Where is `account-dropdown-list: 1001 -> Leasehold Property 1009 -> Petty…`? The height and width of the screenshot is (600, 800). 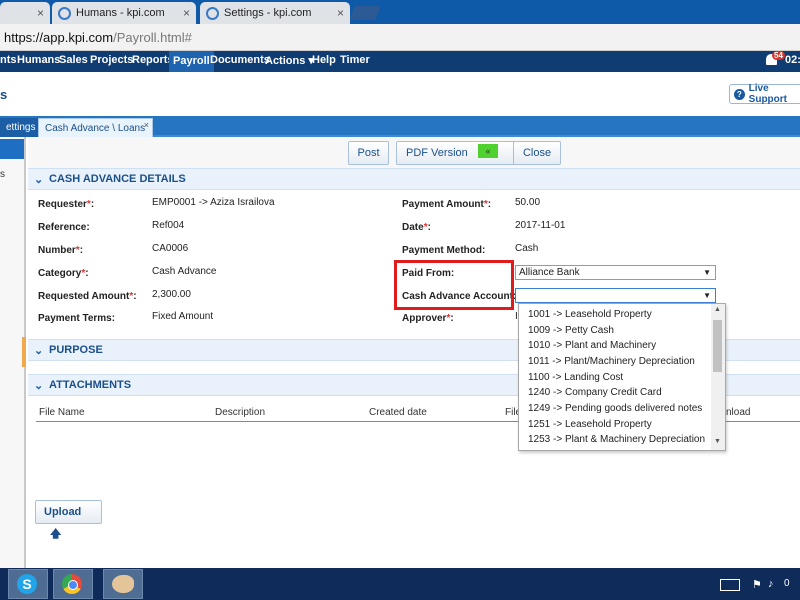 account-dropdown-list: 1001 -> Leasehold Property 1009 -> Petty… is located at coordinates (622, 377).